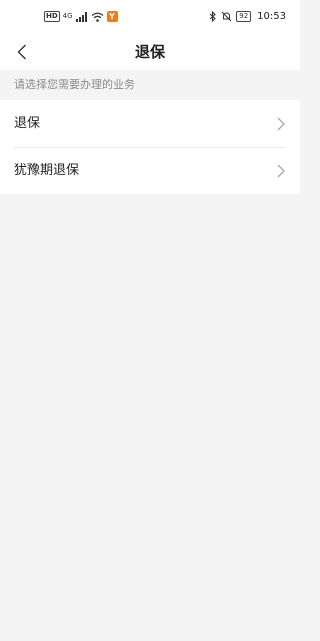  I want to click on bell-off-icon, so click(226, 16).